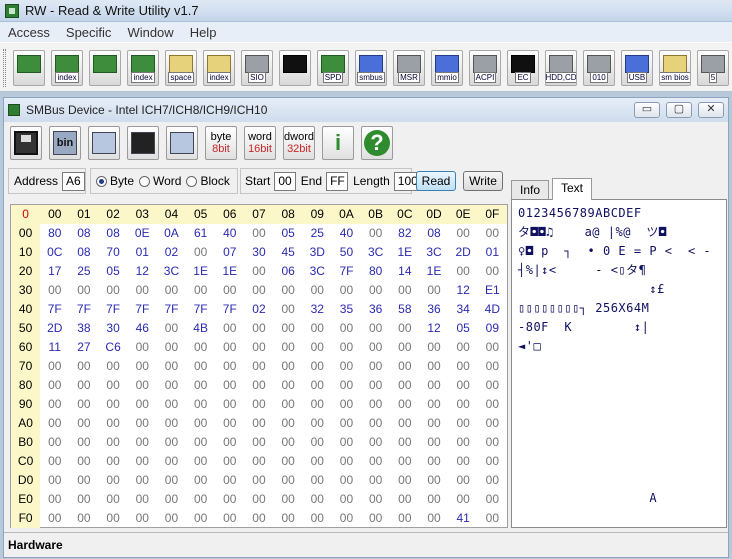 The image size is (732, 559). Describe the element at coordinates (203, 32) in the screenshot. I see `menu-help: Help` at that location.